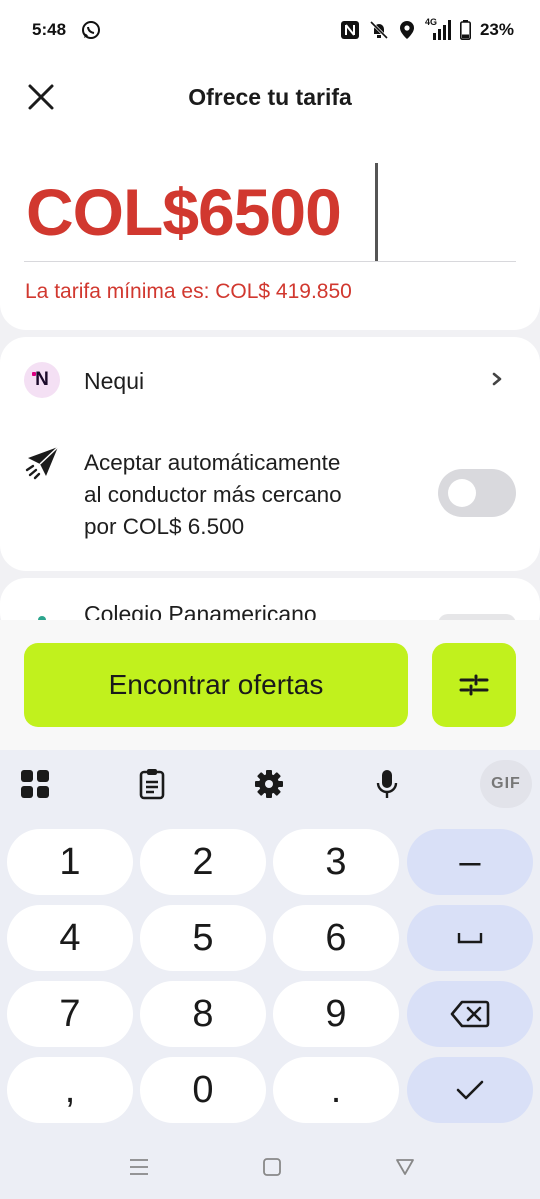  I want to click on key-done, so click(470, 1090).